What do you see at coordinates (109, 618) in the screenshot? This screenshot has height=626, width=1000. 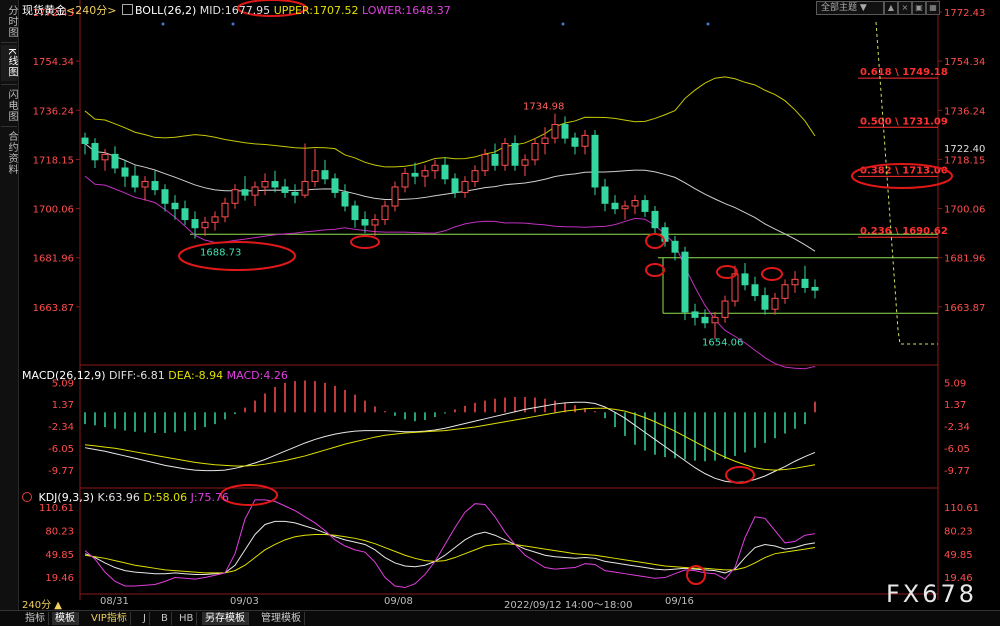 I see `tab-vip-indicators: VIP指标` at bounding box center [109, 618].